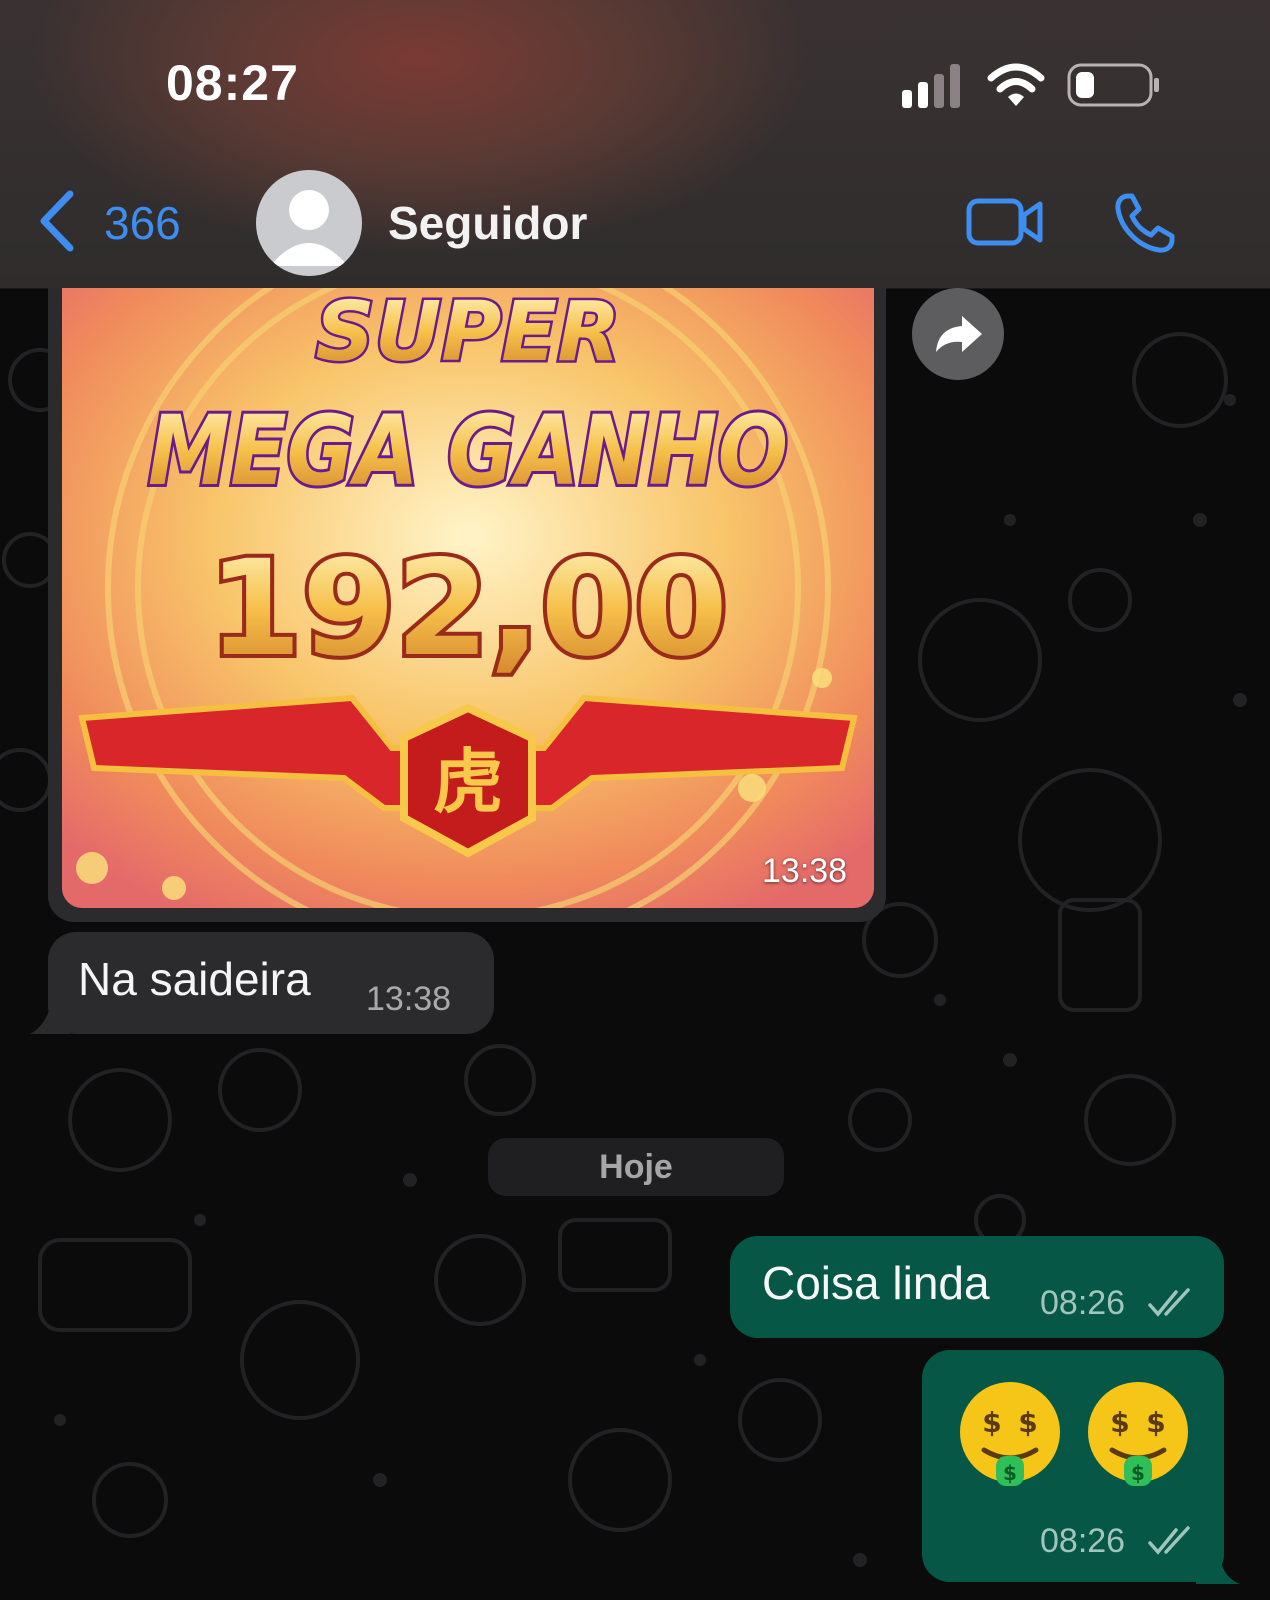  What do you see at coordinates (487, 223) in the screenshot?
I see `contact-name: Seguidor` at bounding box center [487, 223].